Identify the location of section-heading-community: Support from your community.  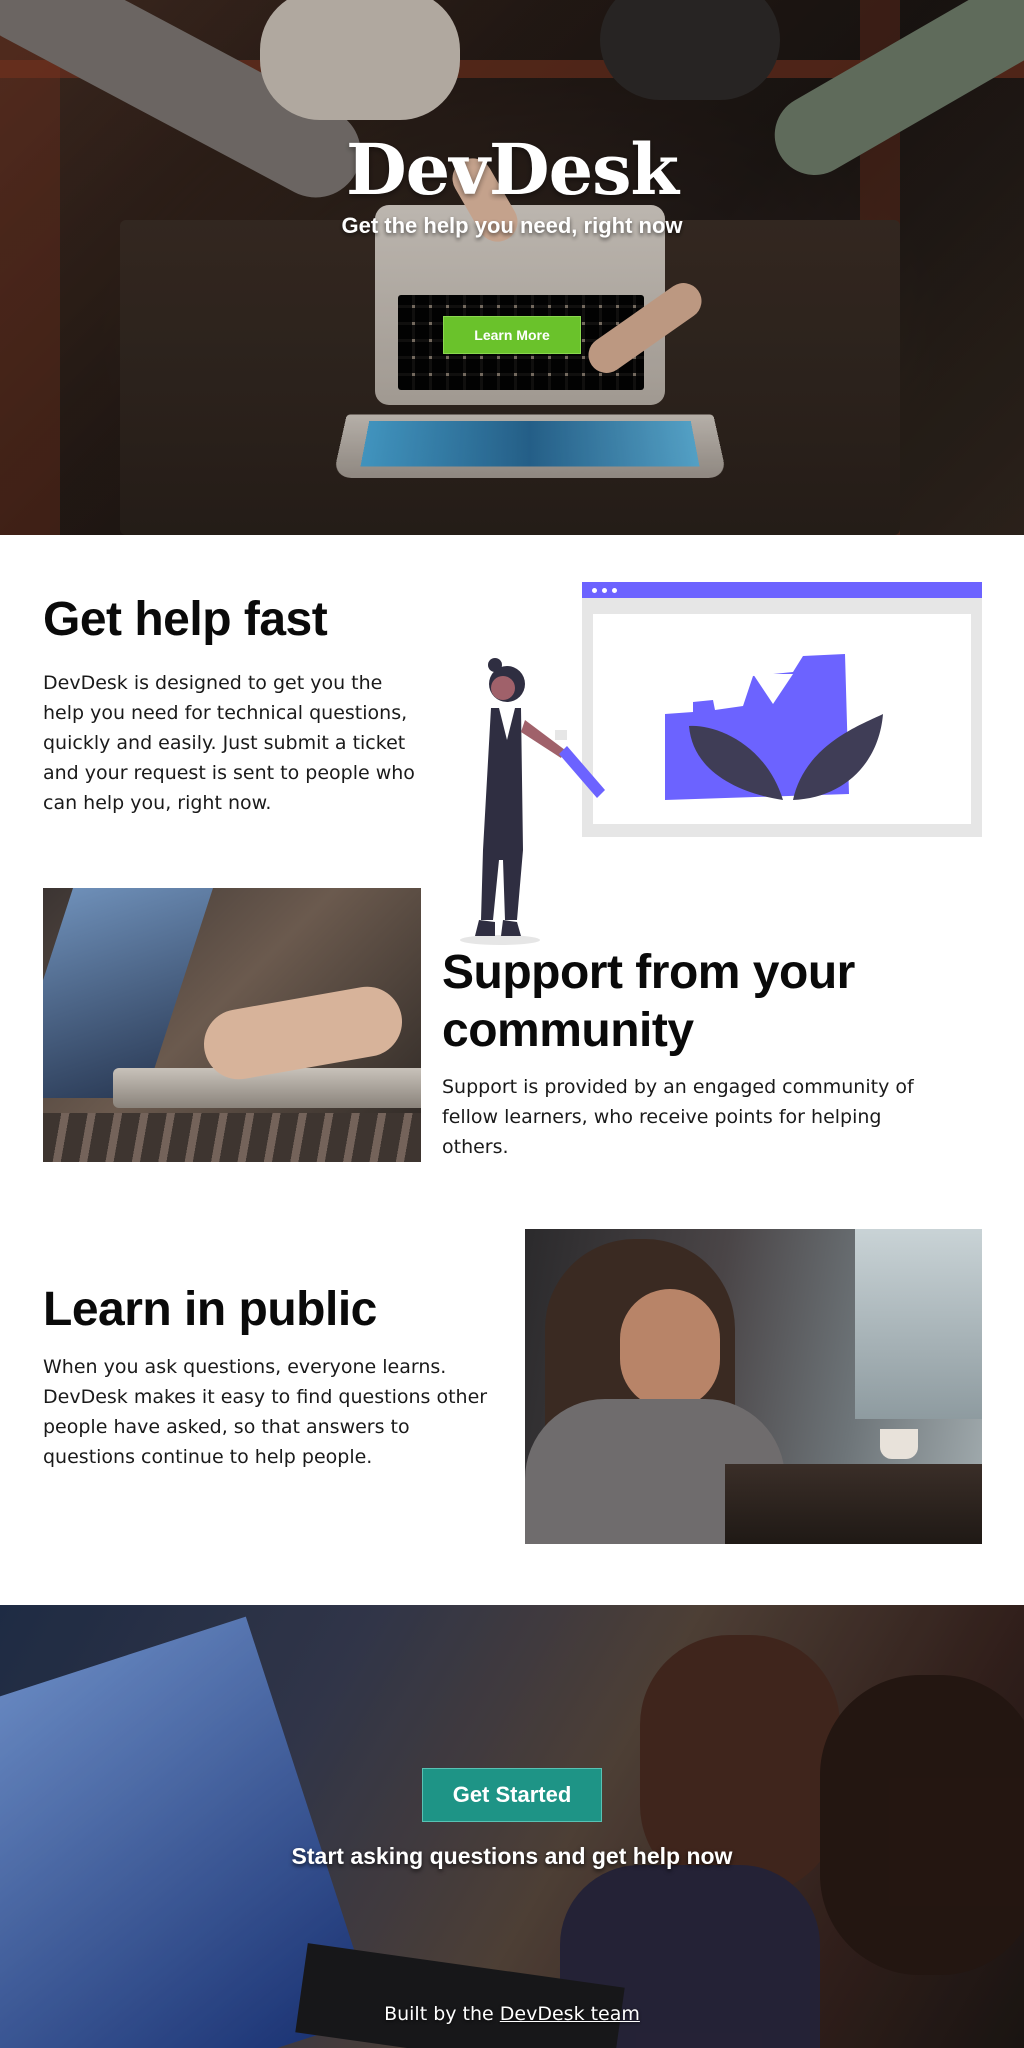
(648, 1001).